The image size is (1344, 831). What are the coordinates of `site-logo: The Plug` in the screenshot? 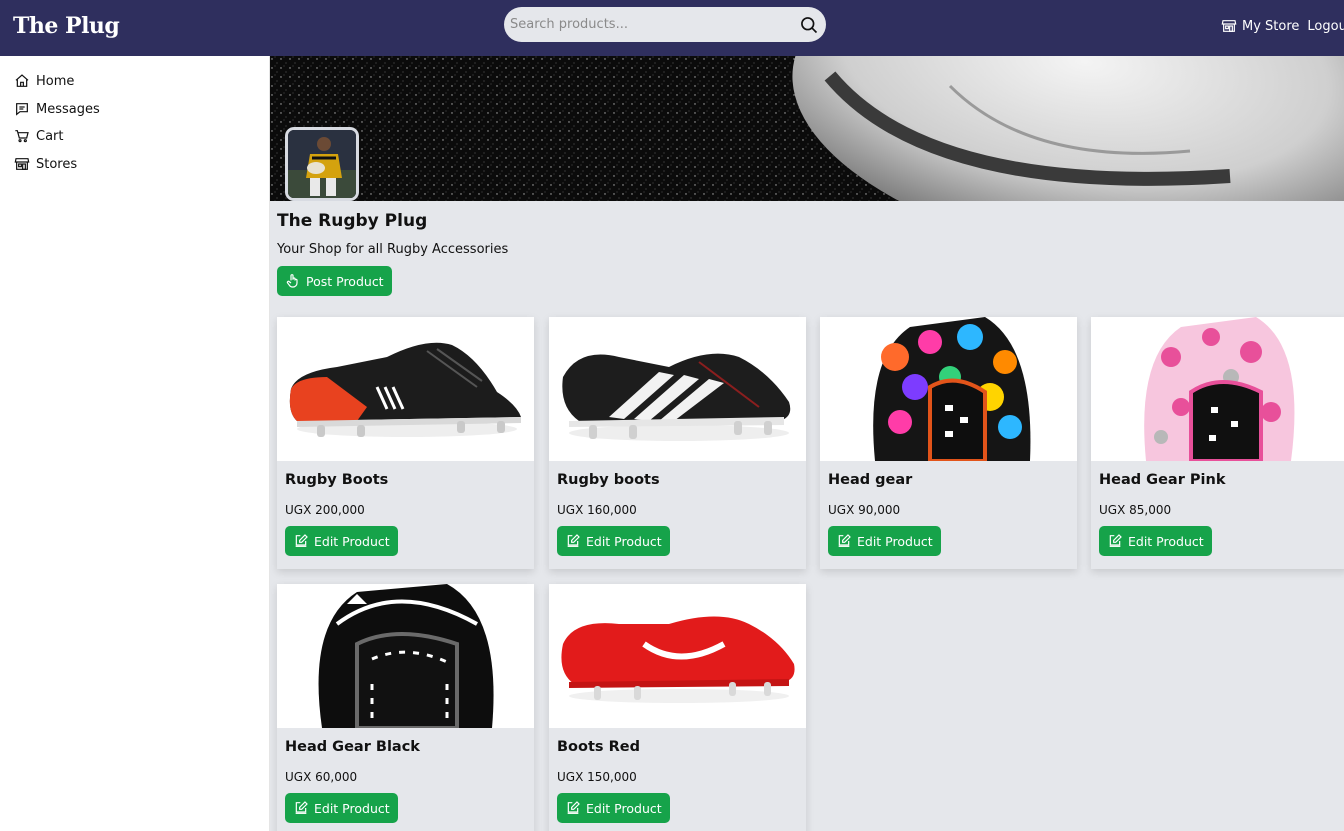 It's located at (66, 26).